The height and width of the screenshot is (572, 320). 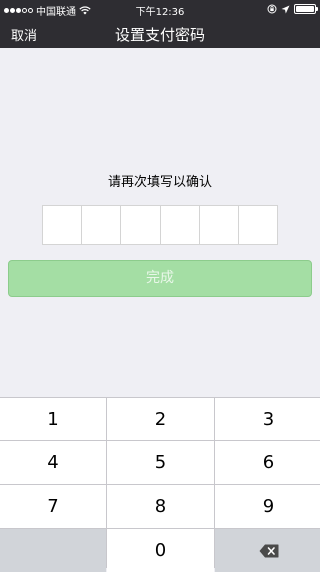 What do you see at coordinates (160, 550) in the screenshot?
I see `key-0: 0` at bounding box center [160, 550].